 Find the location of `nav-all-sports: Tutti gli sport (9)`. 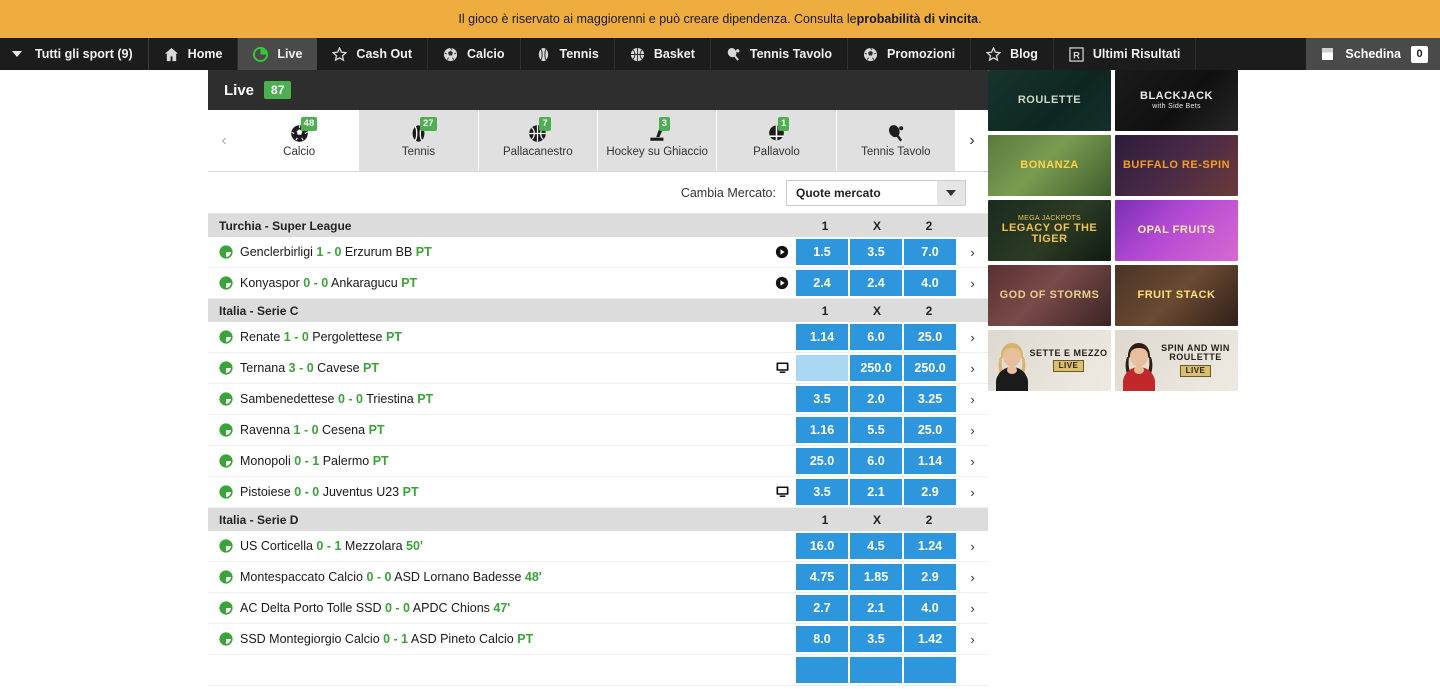

nav-all-sports: Tutti gli sport (9) is located at coordinates (74, 54).